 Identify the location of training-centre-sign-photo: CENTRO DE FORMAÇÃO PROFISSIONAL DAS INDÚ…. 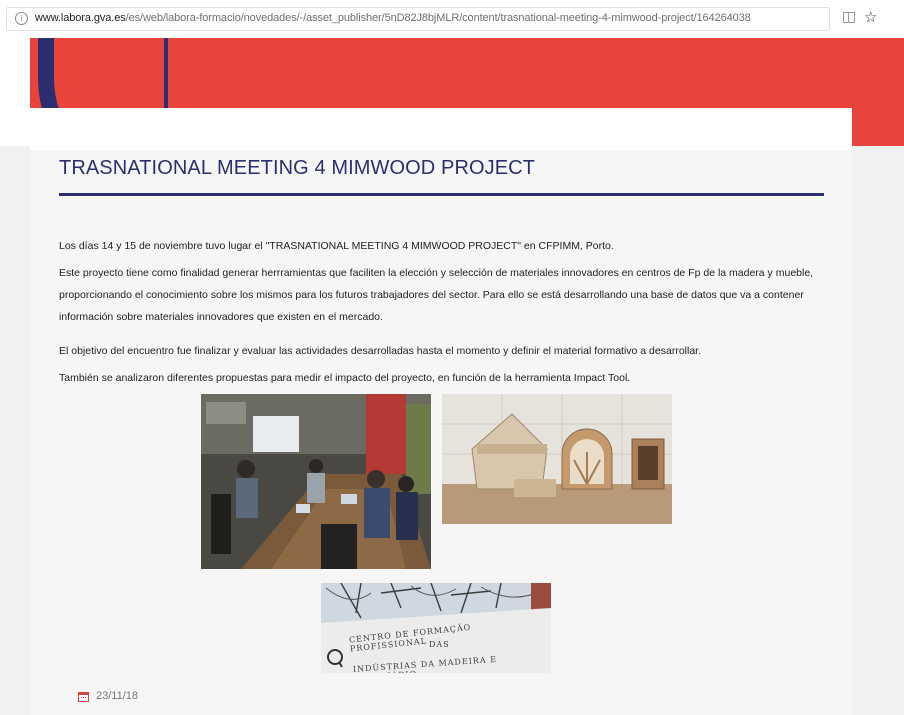
(436, 628).